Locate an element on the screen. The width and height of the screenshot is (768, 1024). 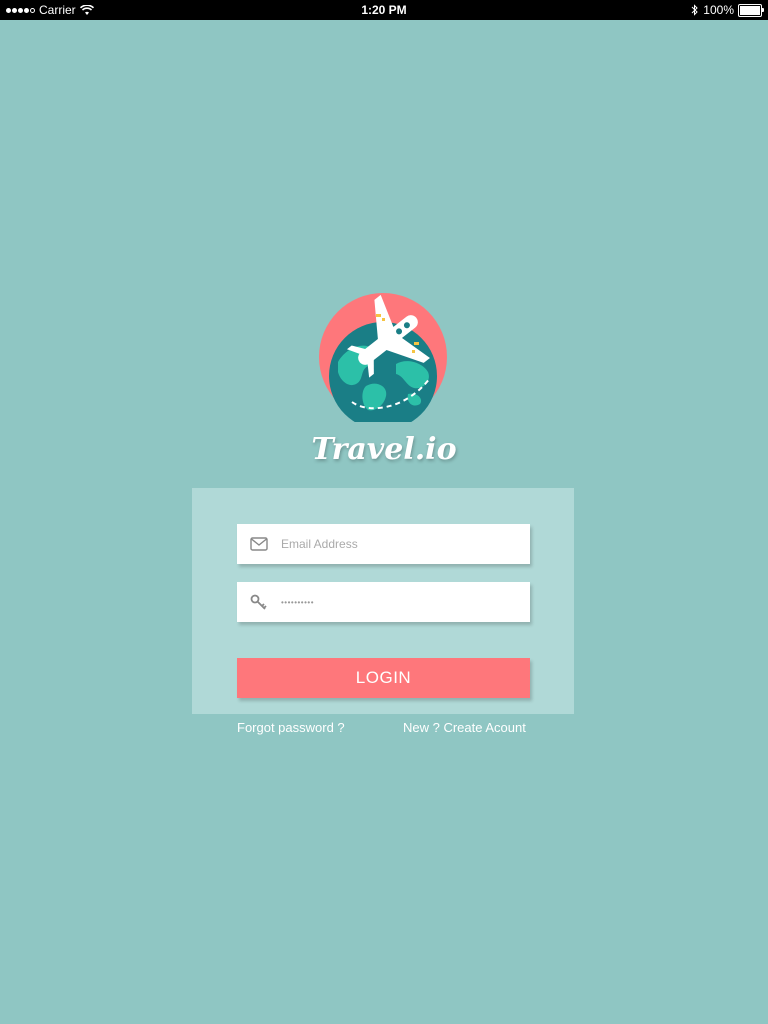
status-right: 100% is located at coordinates (727, 10).